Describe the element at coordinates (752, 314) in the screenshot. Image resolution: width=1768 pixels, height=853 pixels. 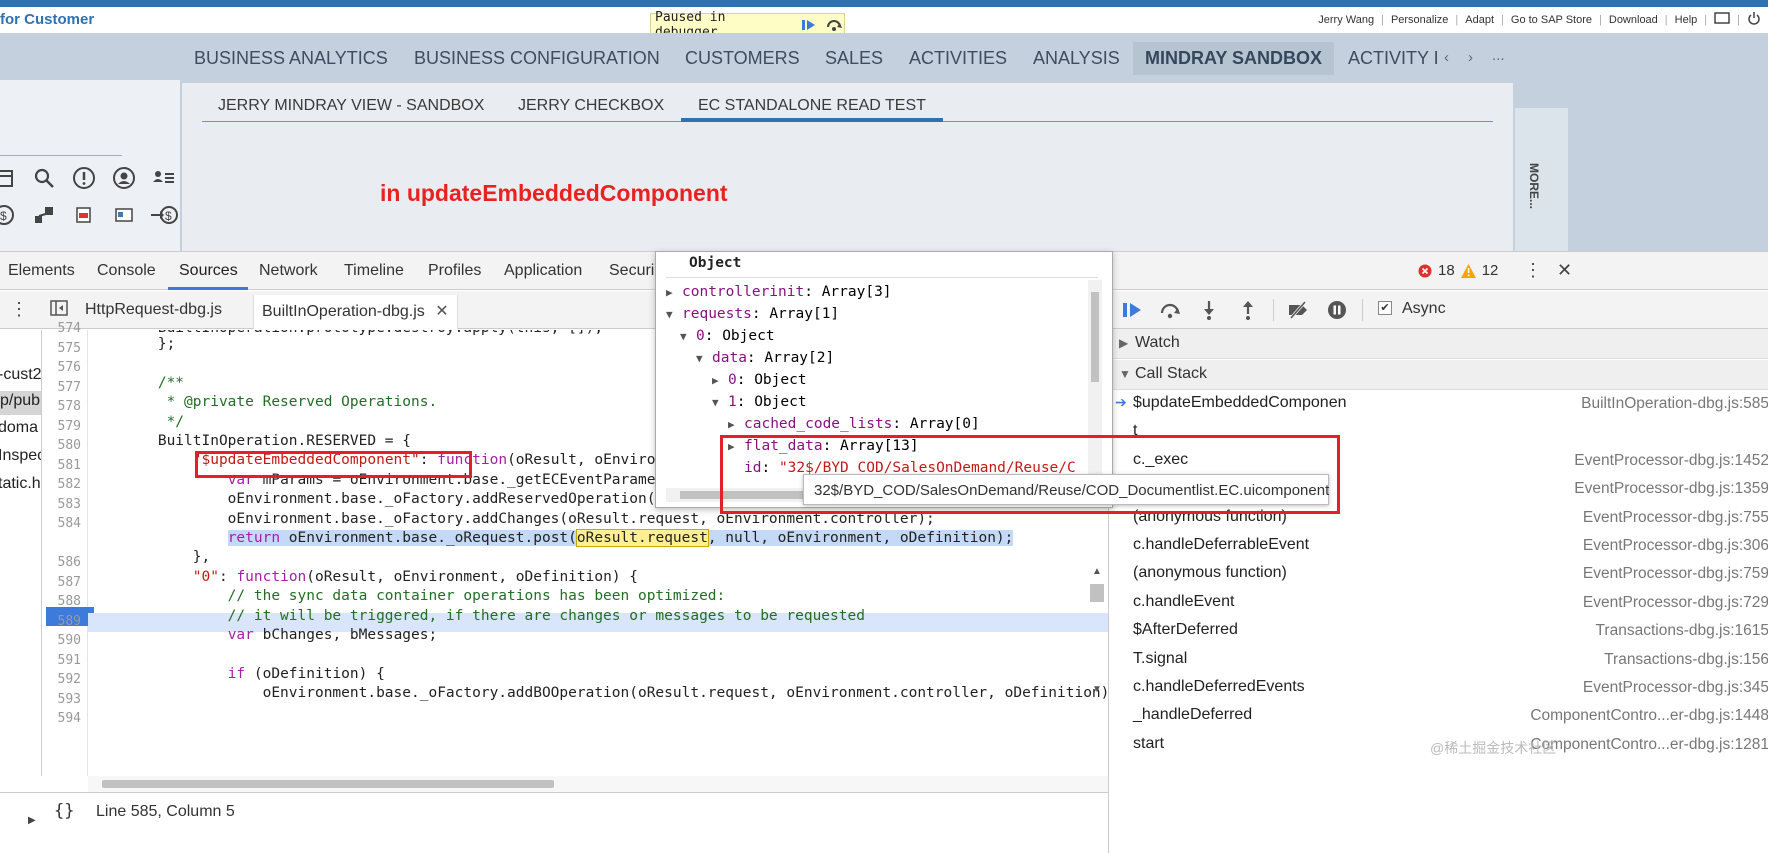
I see `prop-row: ▼ requests: Array[1]` at that location.